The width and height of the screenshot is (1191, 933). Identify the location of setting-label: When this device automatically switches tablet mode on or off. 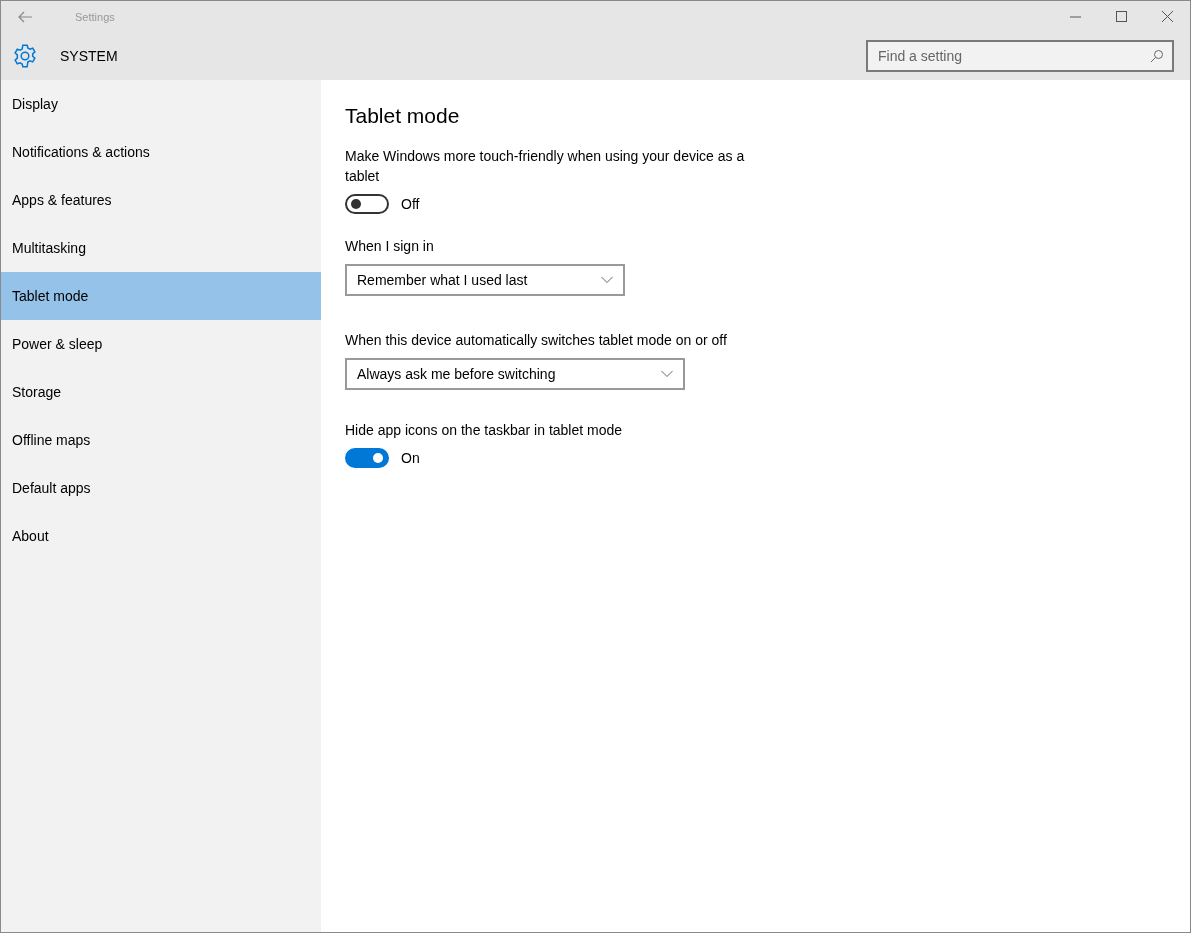
(536, 340).